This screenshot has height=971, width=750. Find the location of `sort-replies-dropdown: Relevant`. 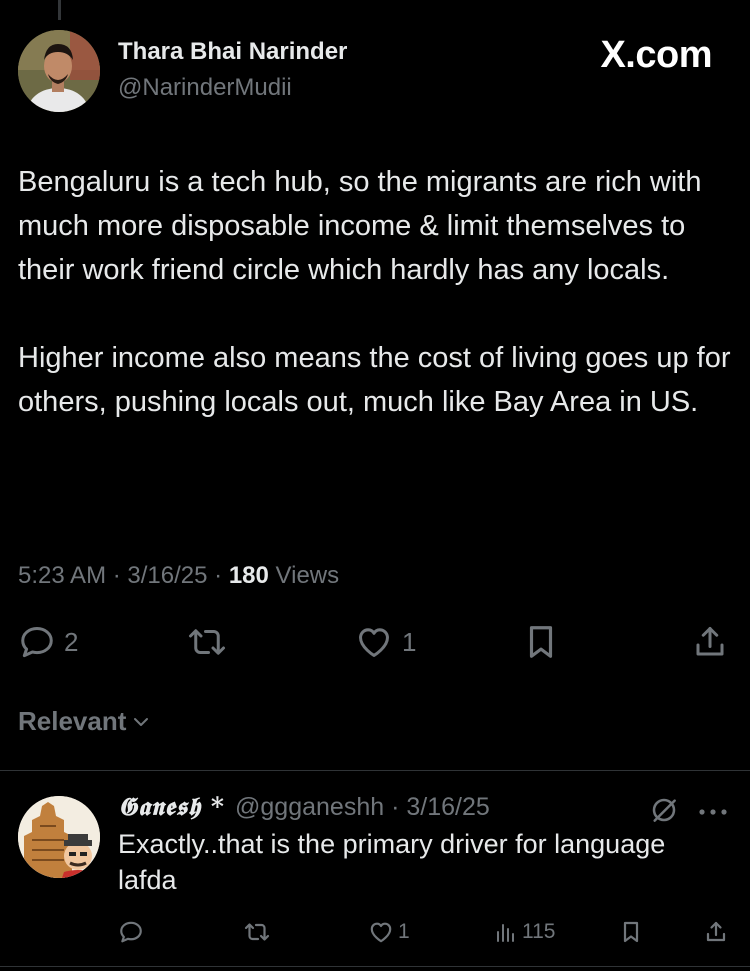

sort-replies-dropdown: Relevant is located at coordinates (84, 721).